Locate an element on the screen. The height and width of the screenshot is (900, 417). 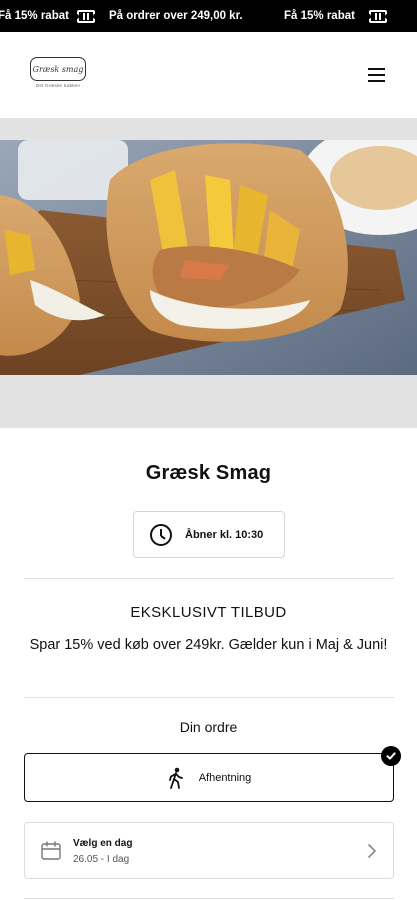
logo: Græsk smag Det Græske Køkken is located at coordinates (58, 73).